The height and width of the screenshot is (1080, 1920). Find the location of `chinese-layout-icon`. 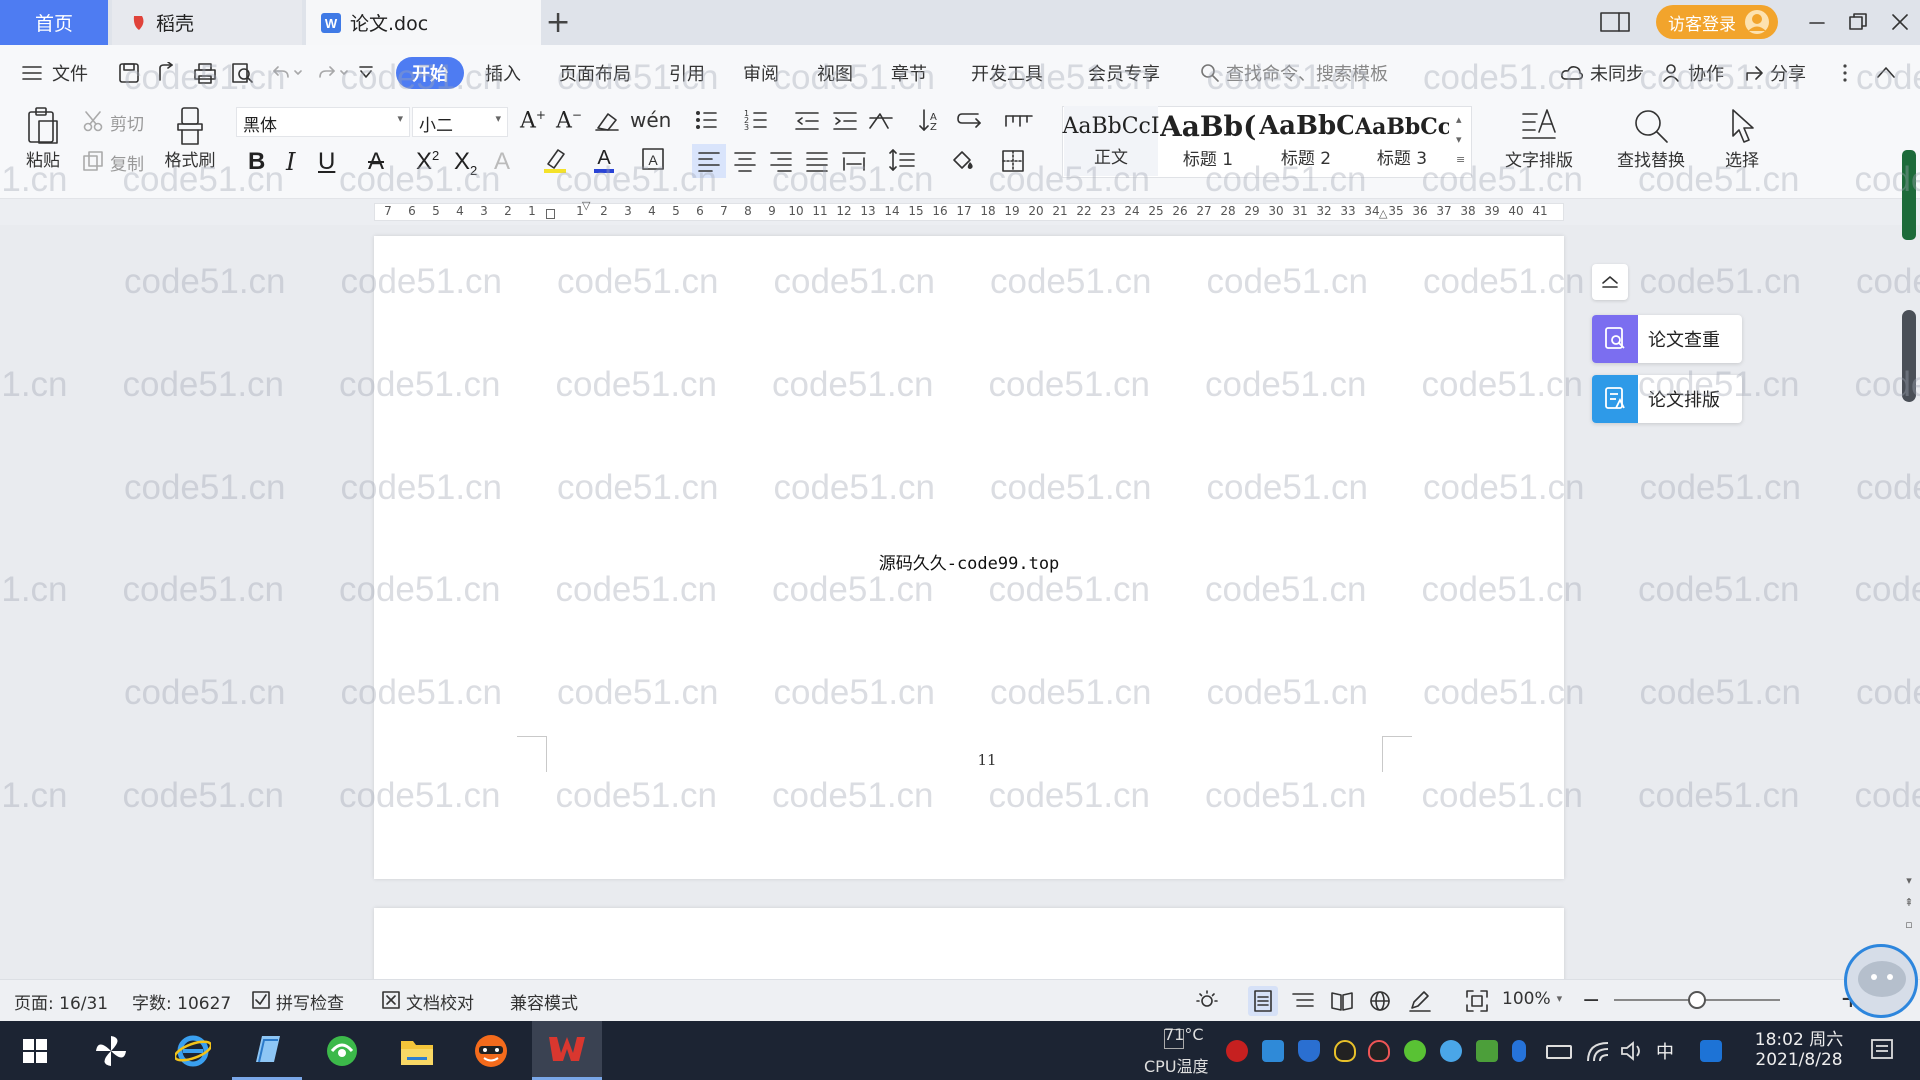

chinese-layout-icon is located at coordinates (883, 121).